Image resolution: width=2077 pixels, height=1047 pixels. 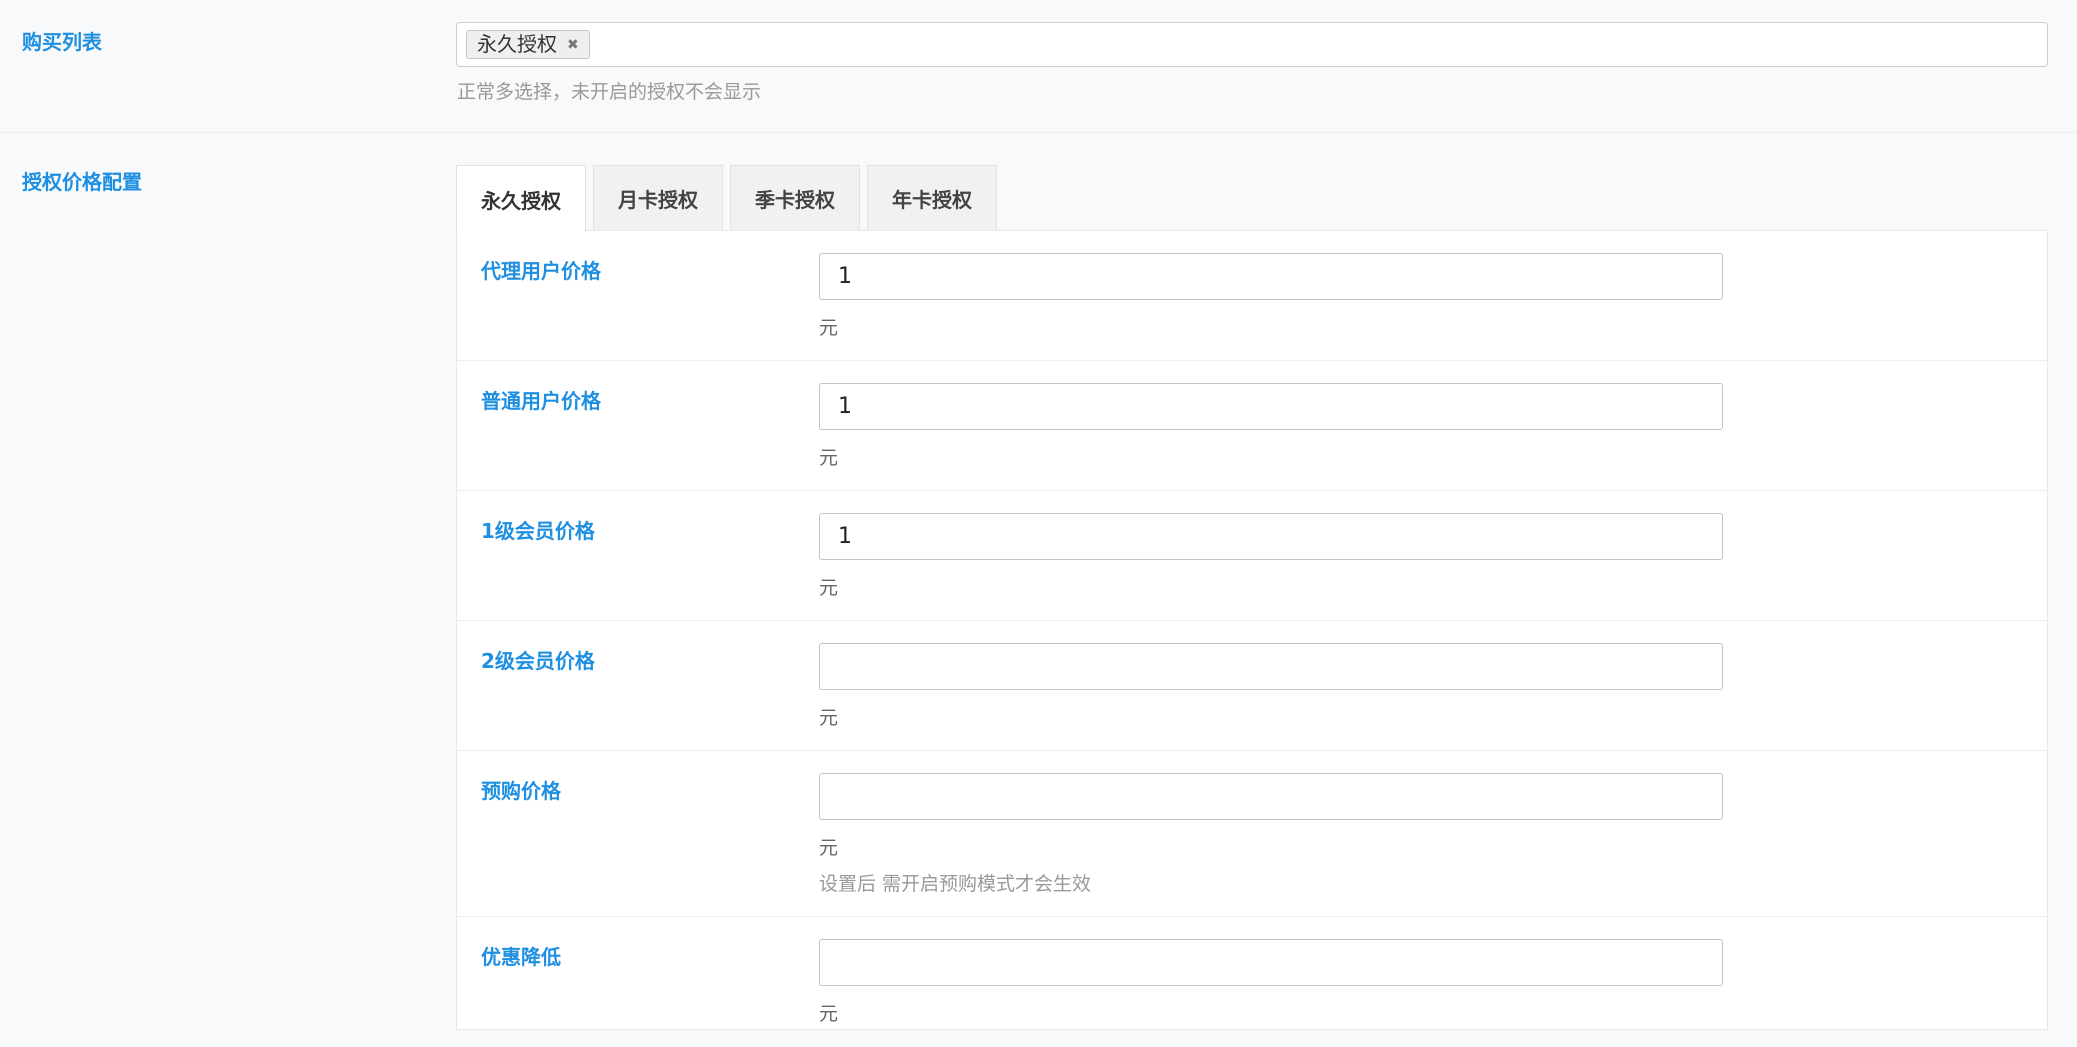 What do you see at coordinates (517, 44) in the screenshot?
I see `selected-tag-label: 永久授权` at bounding box center [517, 44].